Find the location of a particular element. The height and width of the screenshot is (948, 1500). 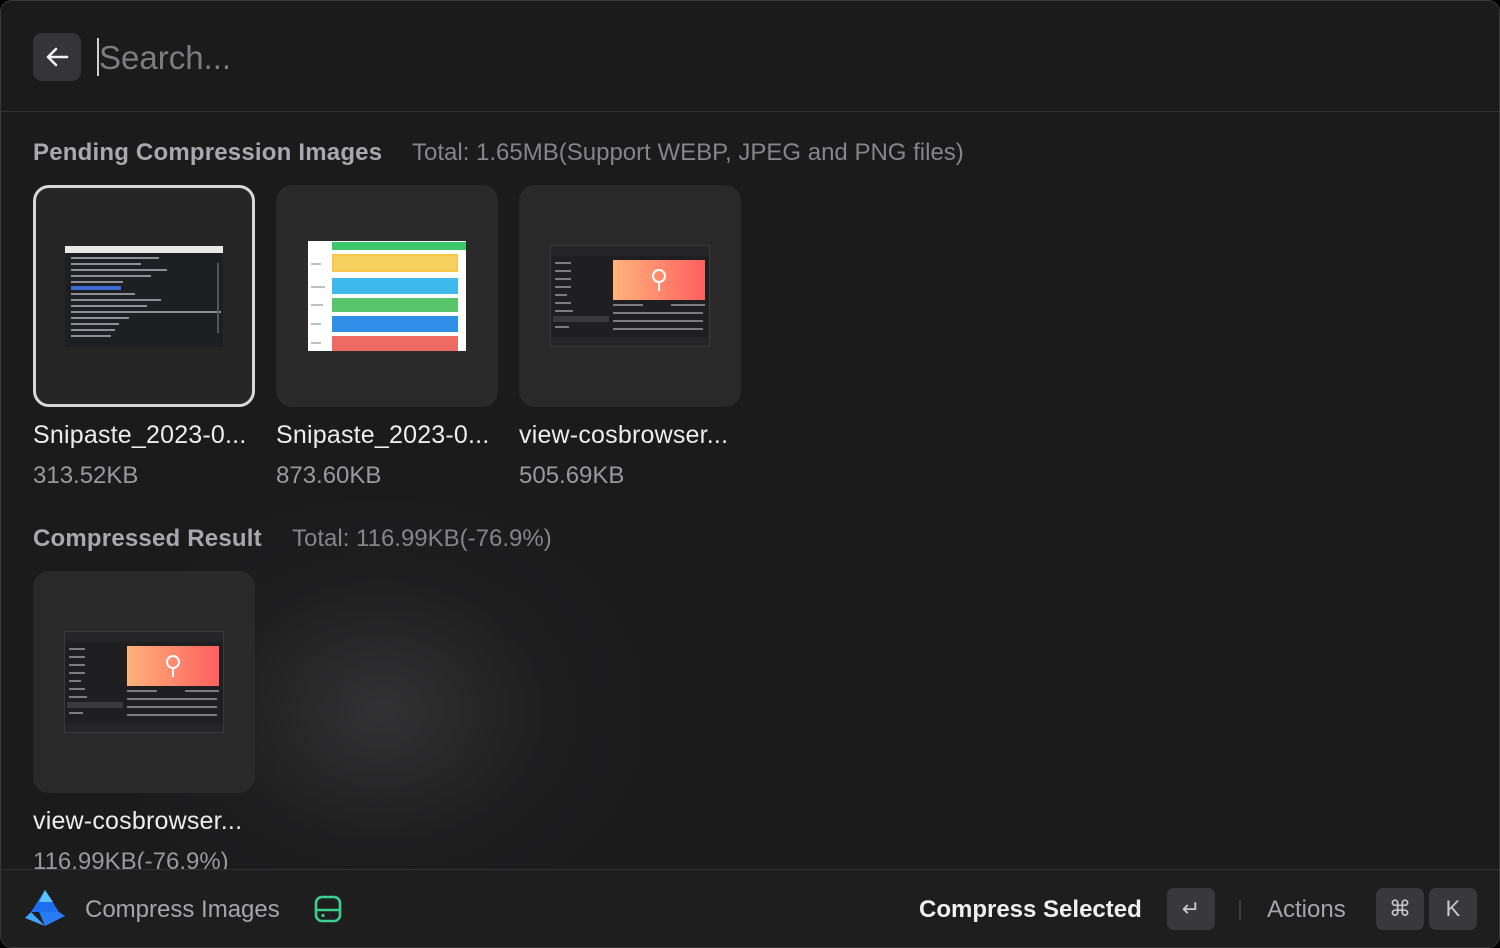

diagram-preview-image is located at coordinates (387, 296).